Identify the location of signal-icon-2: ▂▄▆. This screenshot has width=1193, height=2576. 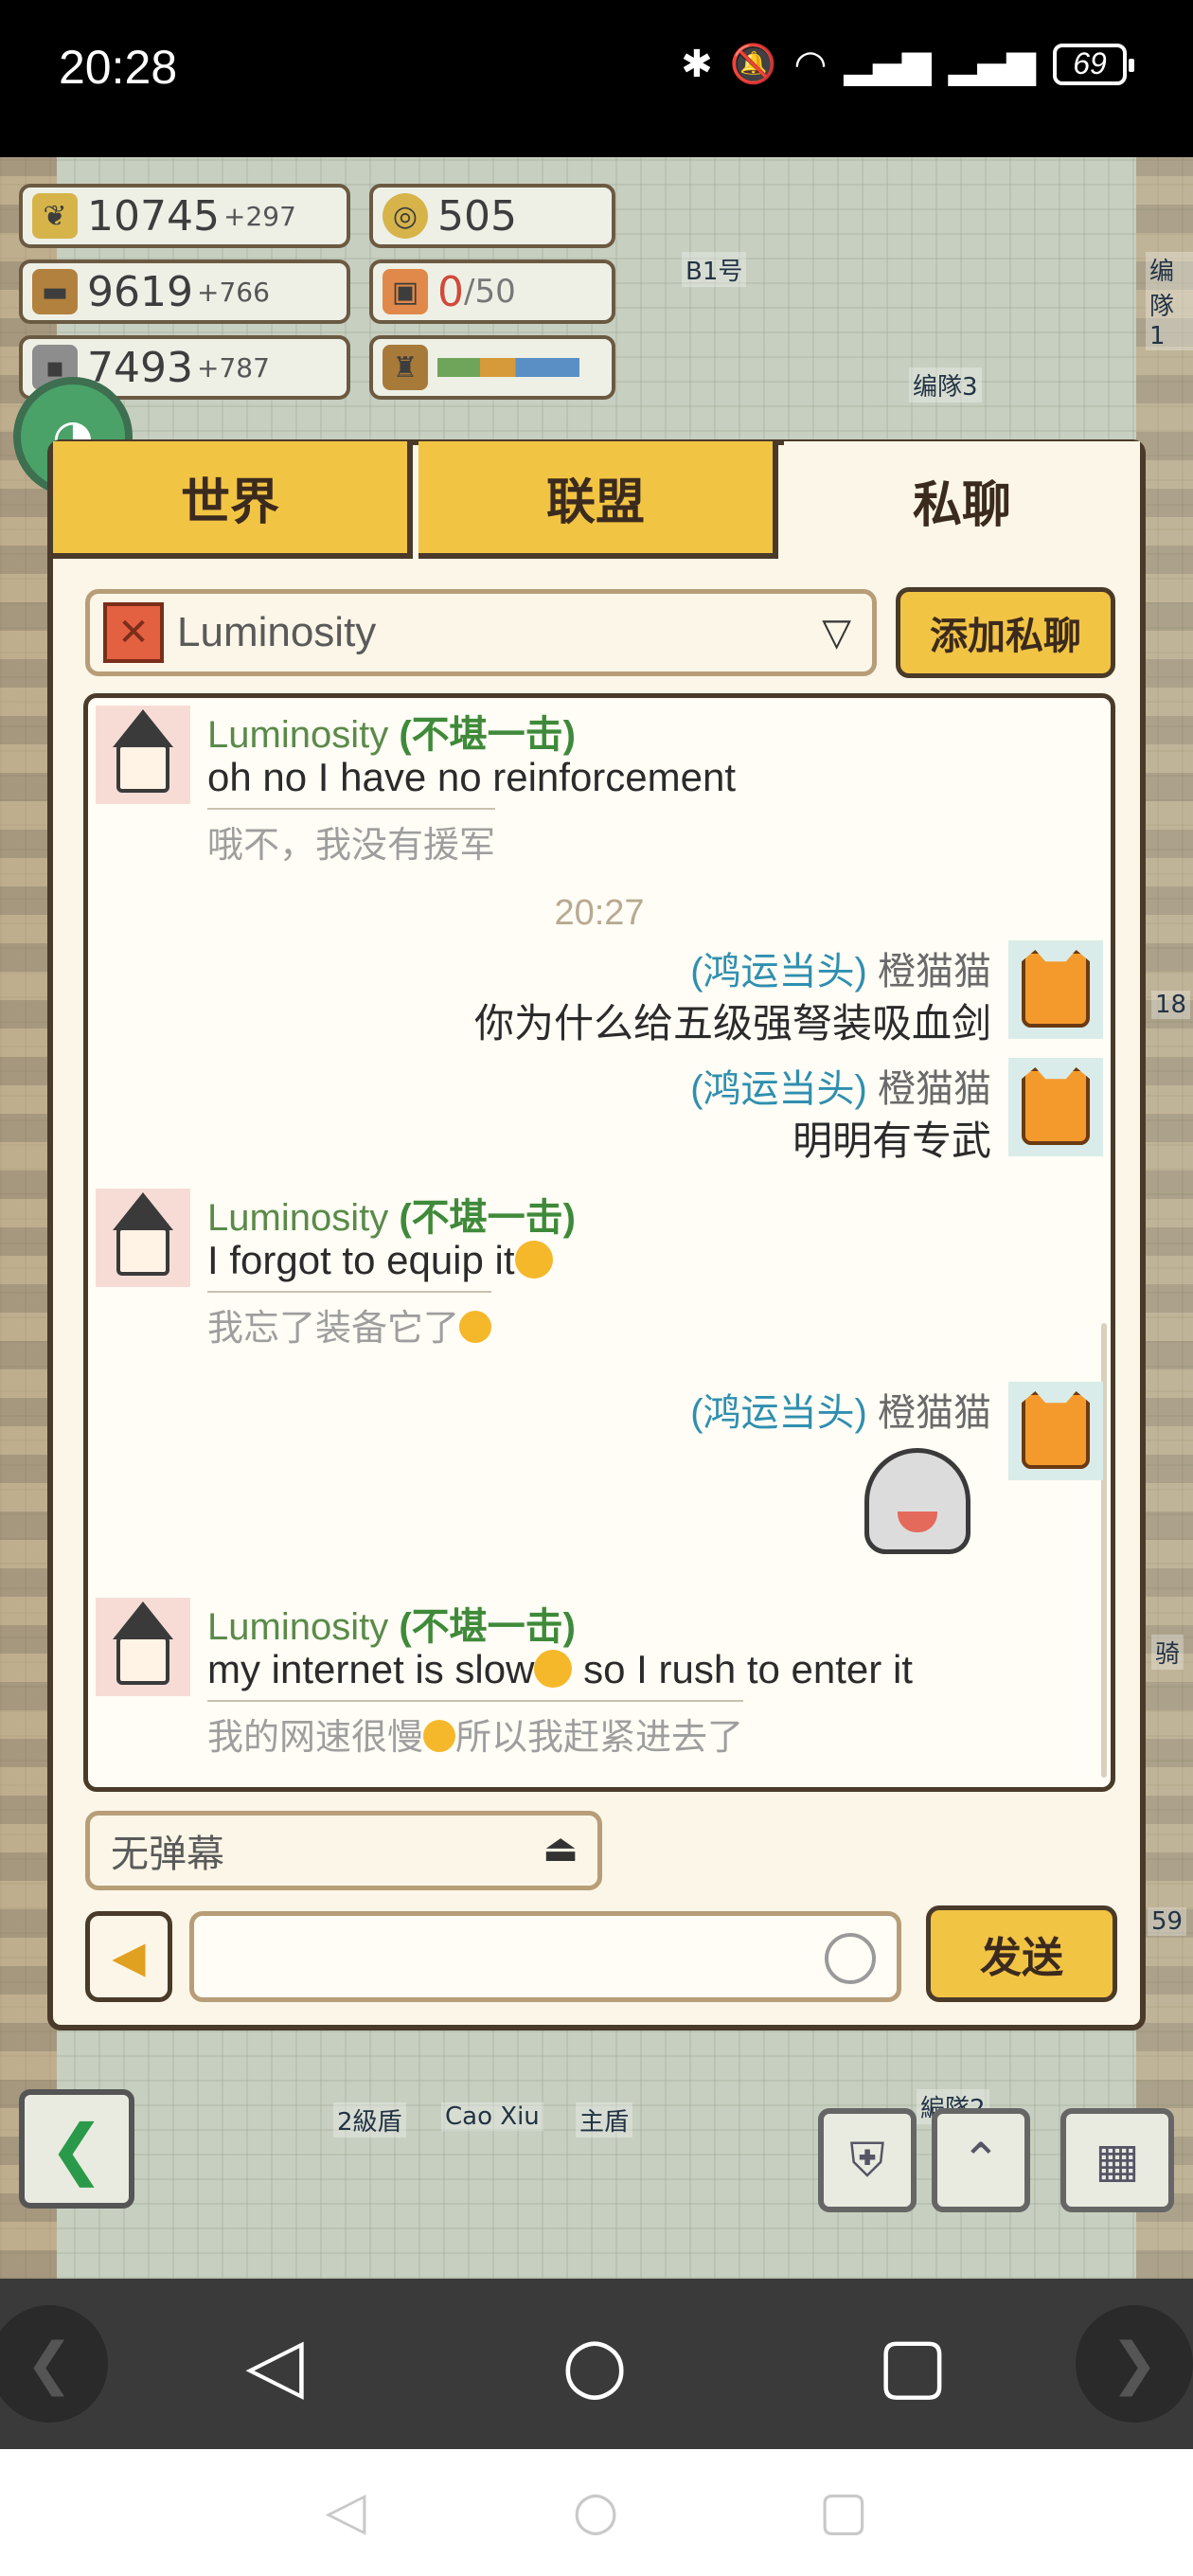
(992, 64).